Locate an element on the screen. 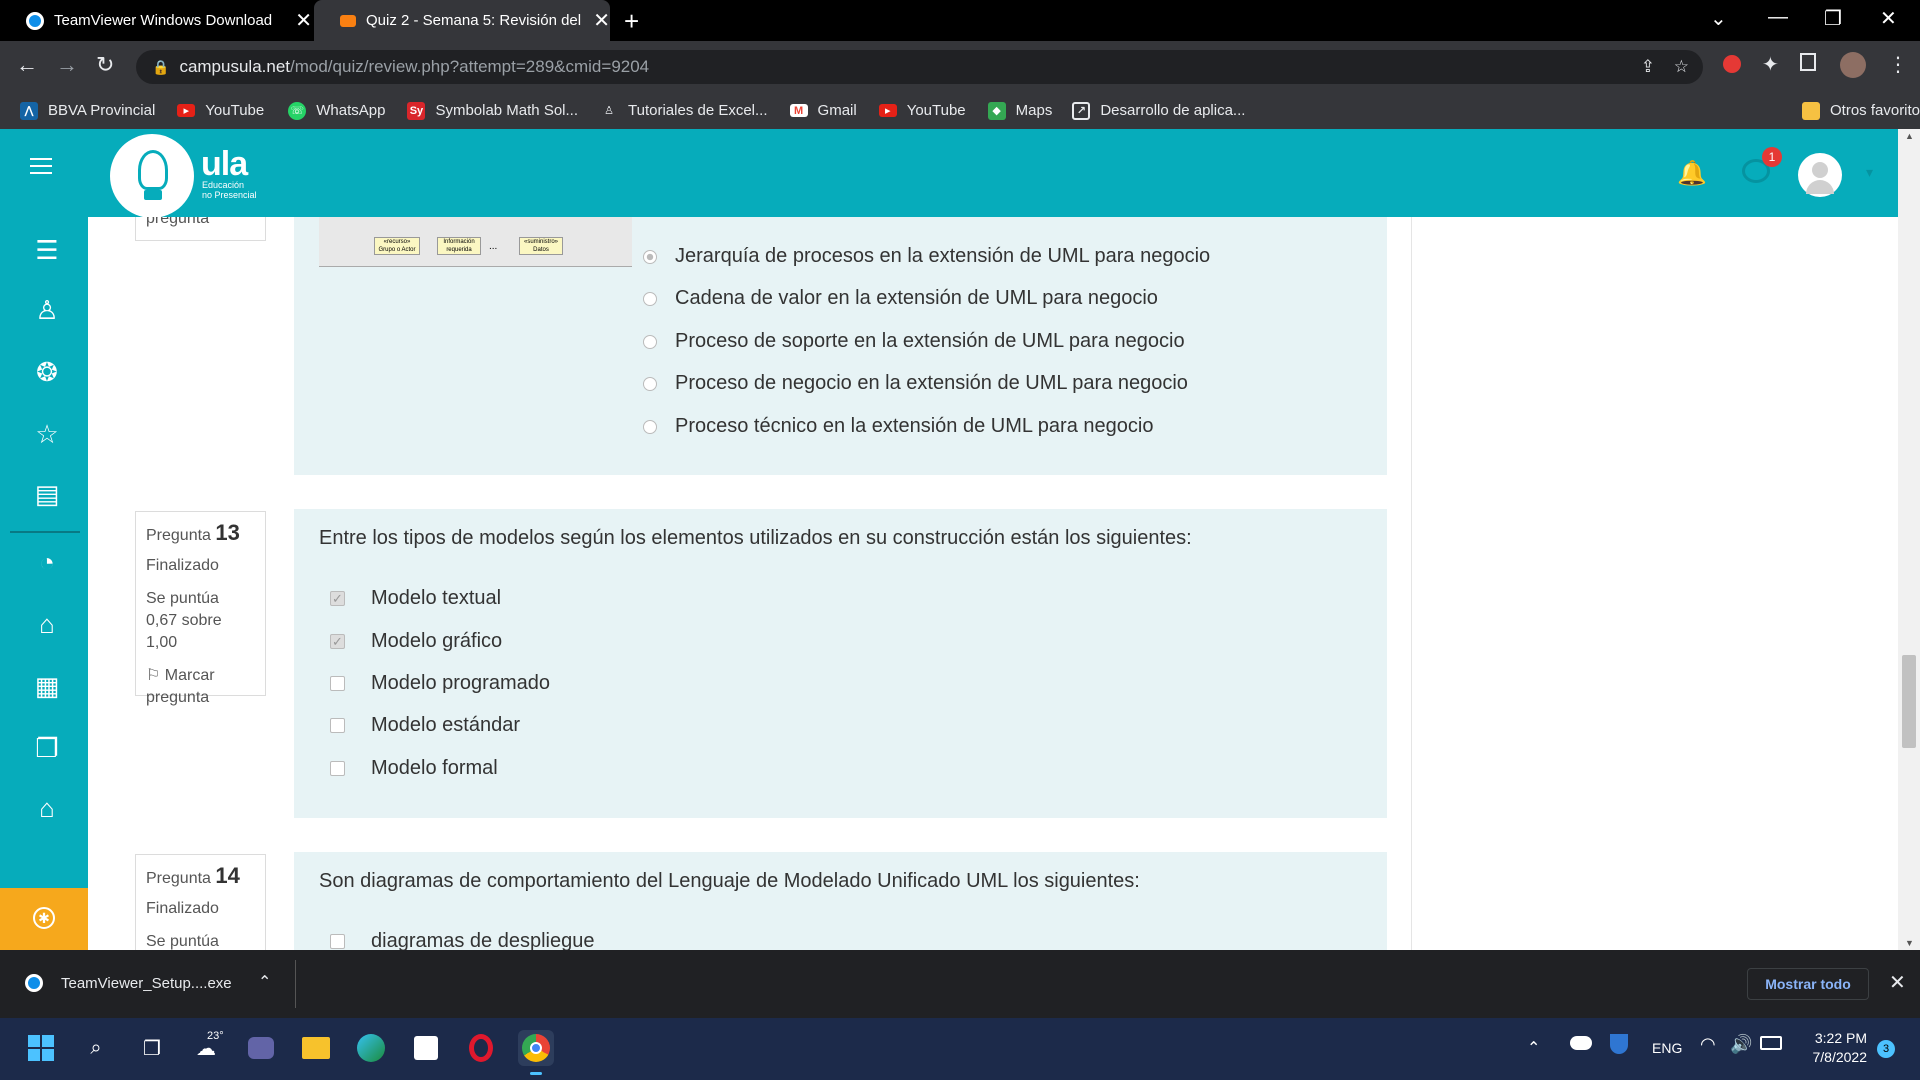 This screenshot has width=1920, height=1080. radio-selected is located at coordinates (650, 256).